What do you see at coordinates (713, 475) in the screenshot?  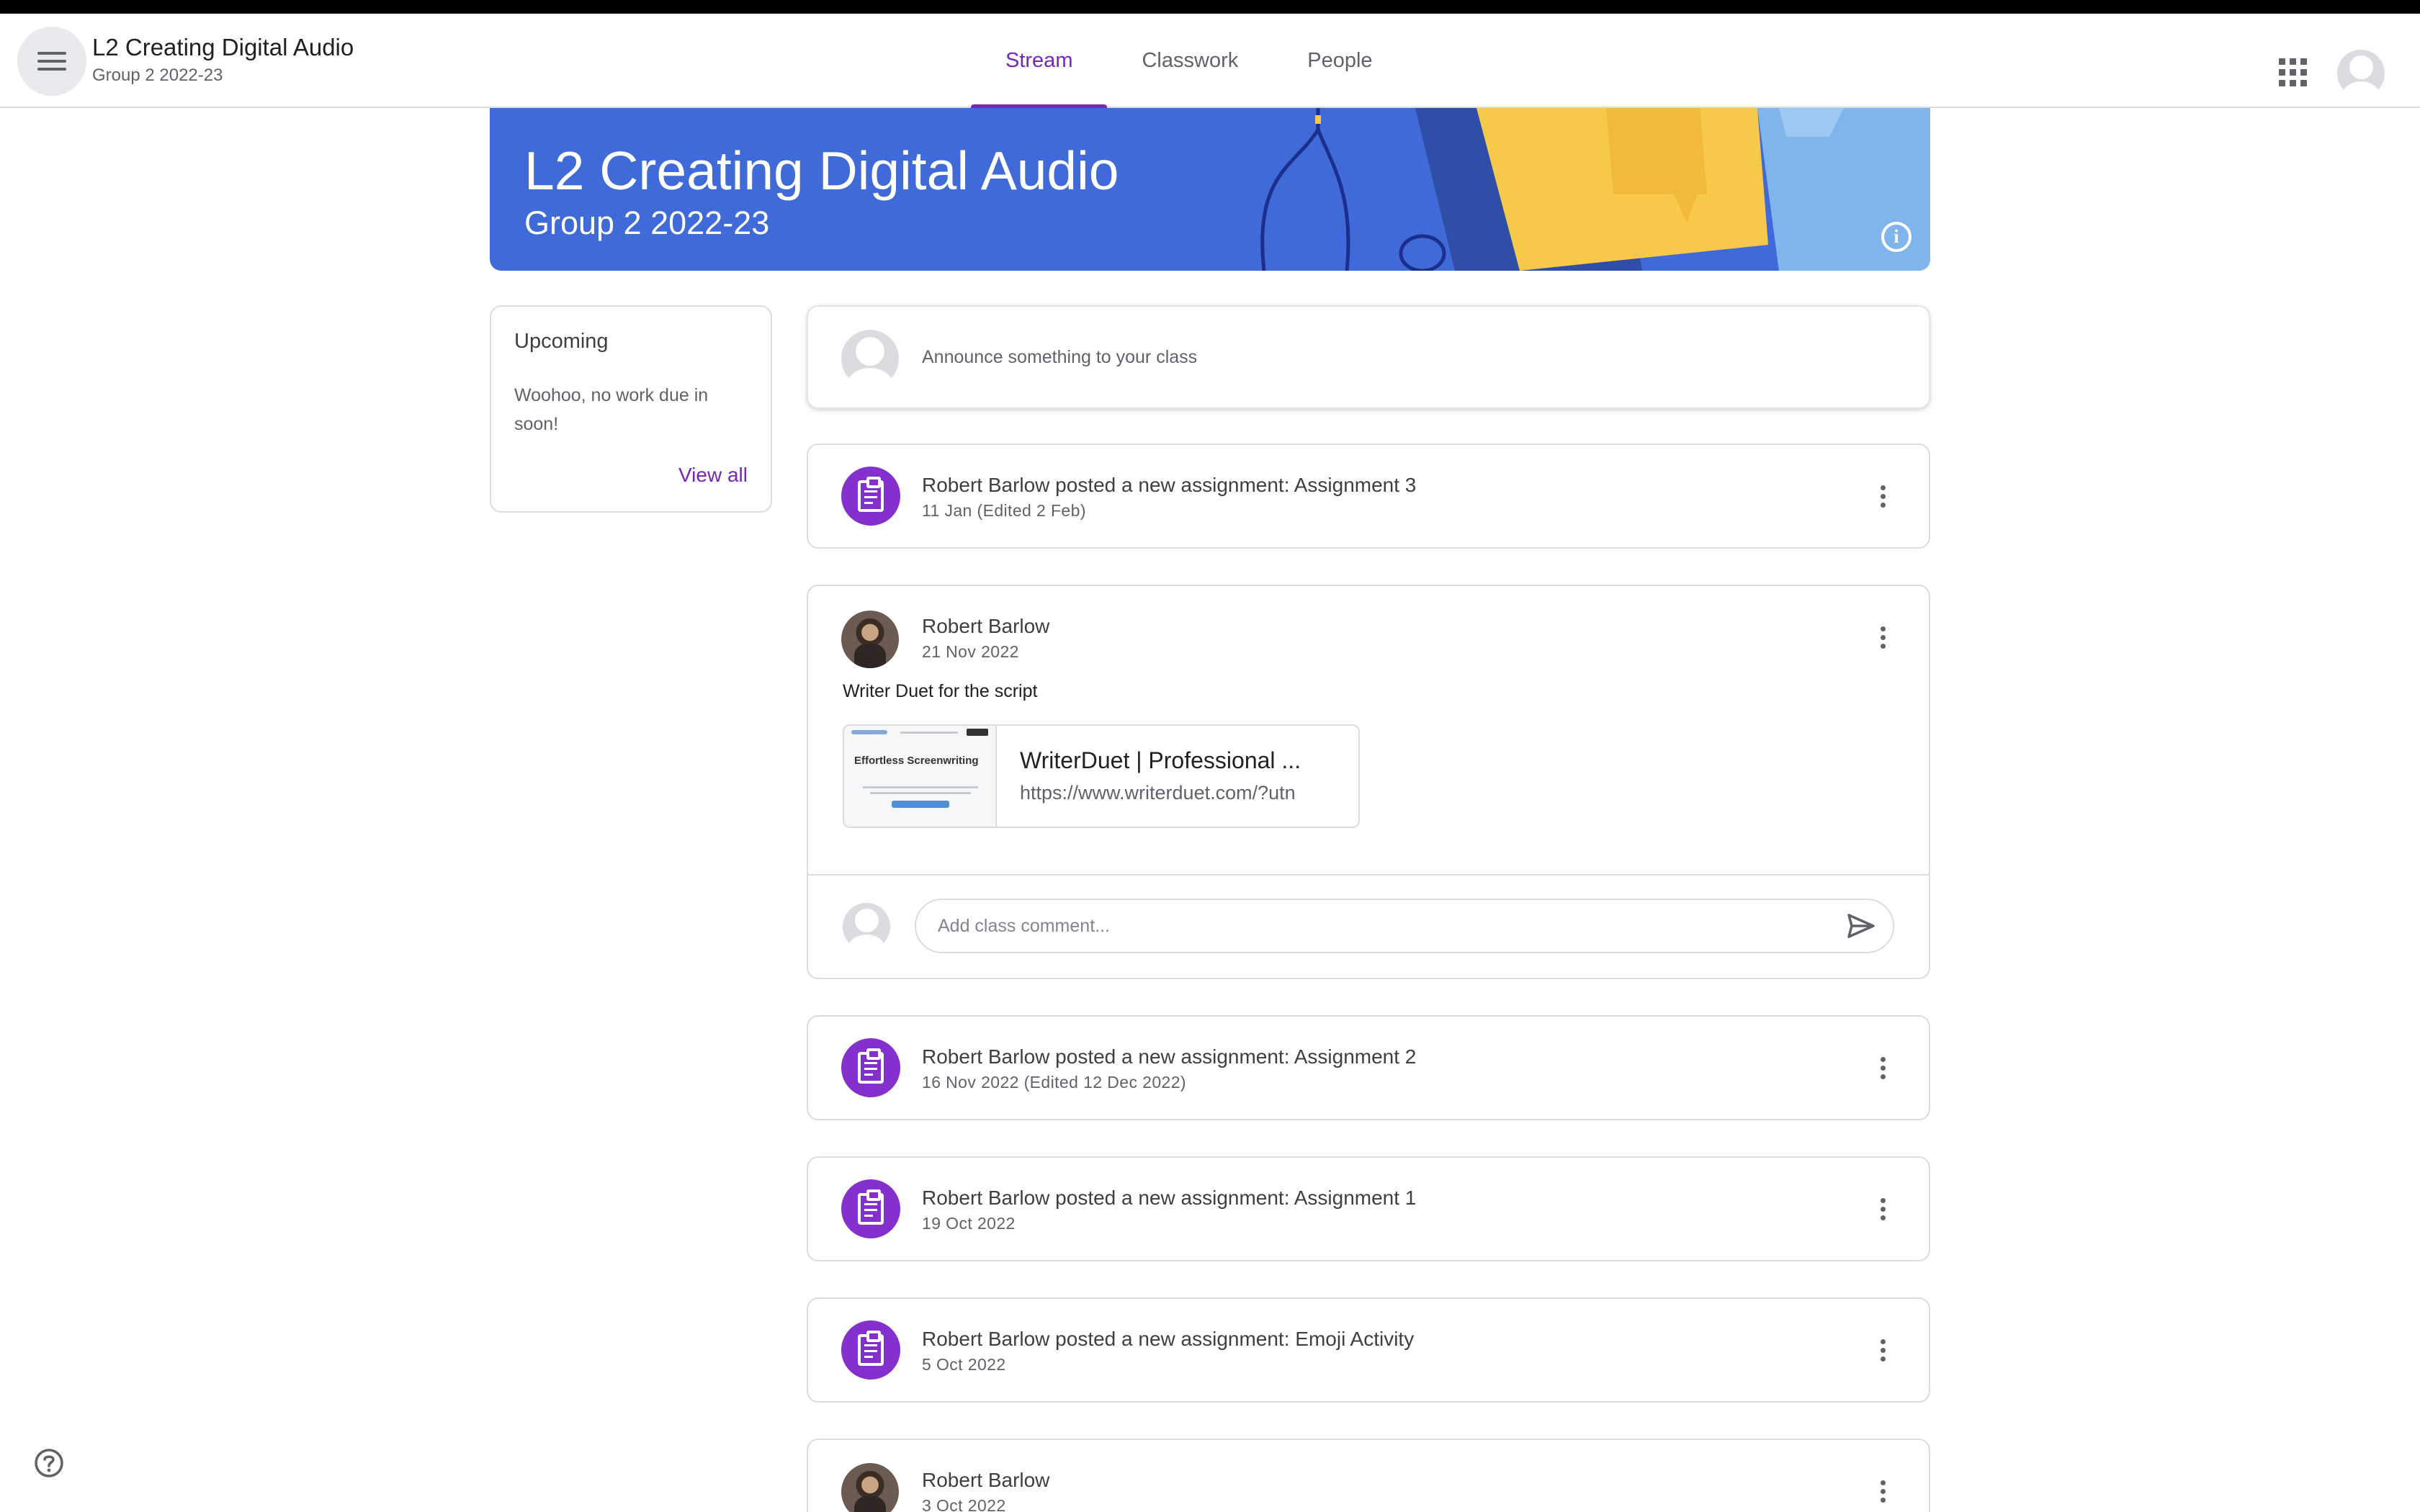 I see `view-all-link: View all` at bounding box center [713, 475].